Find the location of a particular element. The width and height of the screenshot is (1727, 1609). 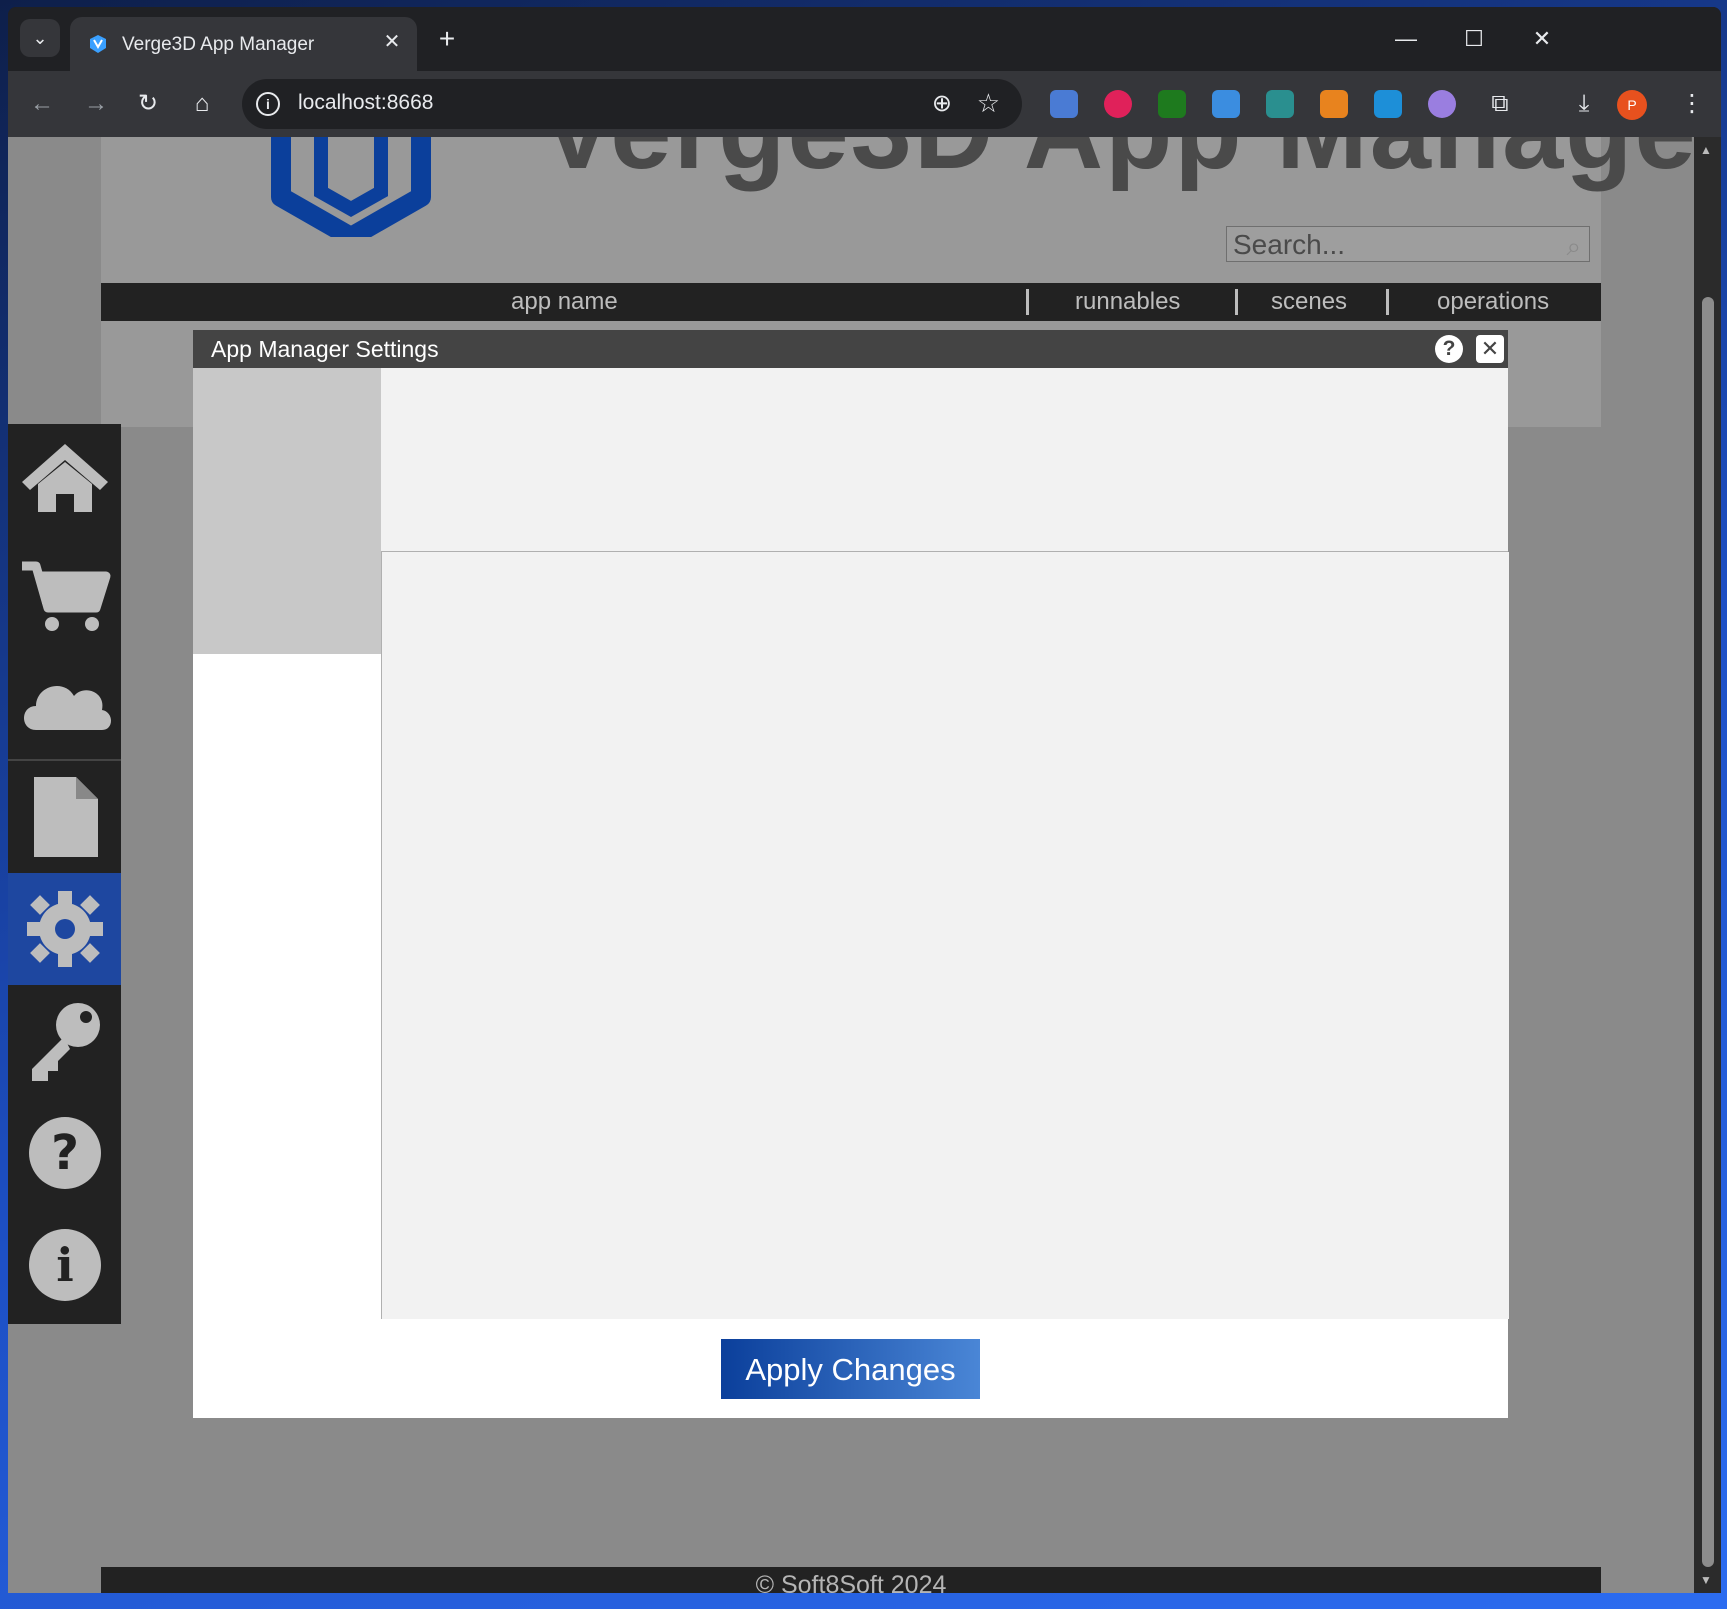

nav-about: i is located at coordinates (64, 1265).